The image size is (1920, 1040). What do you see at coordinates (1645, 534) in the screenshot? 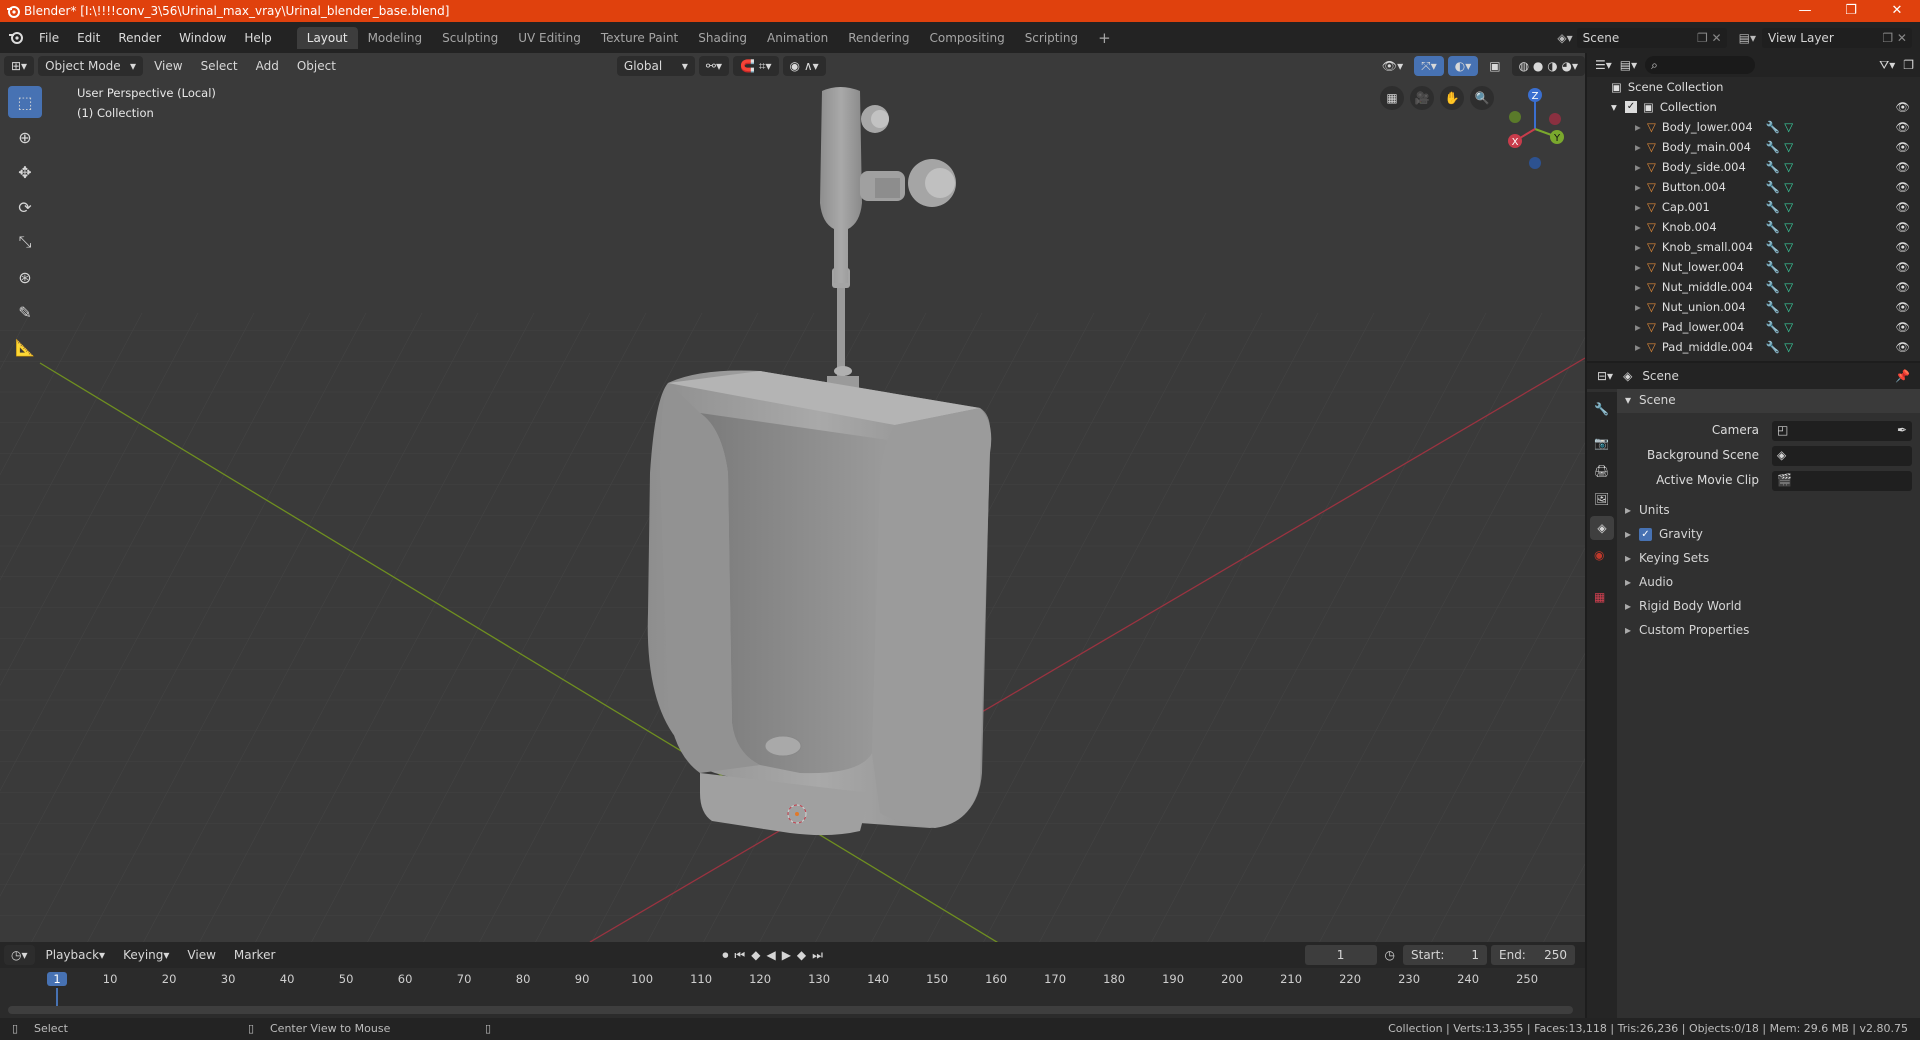
I see `gravity-checkbox: ✓` at bounding box center [1645, 534].